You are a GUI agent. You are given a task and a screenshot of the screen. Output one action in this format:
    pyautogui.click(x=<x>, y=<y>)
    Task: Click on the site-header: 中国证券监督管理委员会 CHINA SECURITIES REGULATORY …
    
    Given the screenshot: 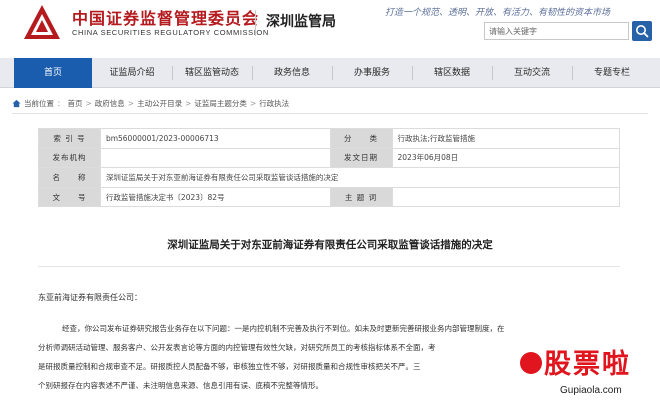 What is the action you would take?
    pyautogui.click(x=330, y=25)
    